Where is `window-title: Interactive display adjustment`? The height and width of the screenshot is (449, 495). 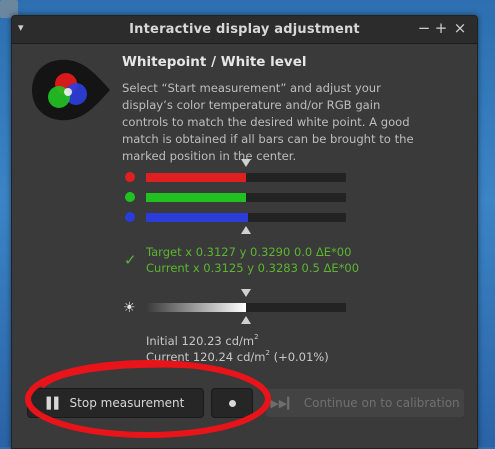 window-title: Interactive display adjustment is located at coordinates (244, 29).